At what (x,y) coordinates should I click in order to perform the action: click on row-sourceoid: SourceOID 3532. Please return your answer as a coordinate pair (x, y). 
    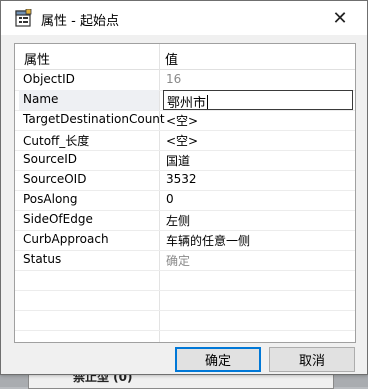
    Looking at the image, I should click on (185, 180).